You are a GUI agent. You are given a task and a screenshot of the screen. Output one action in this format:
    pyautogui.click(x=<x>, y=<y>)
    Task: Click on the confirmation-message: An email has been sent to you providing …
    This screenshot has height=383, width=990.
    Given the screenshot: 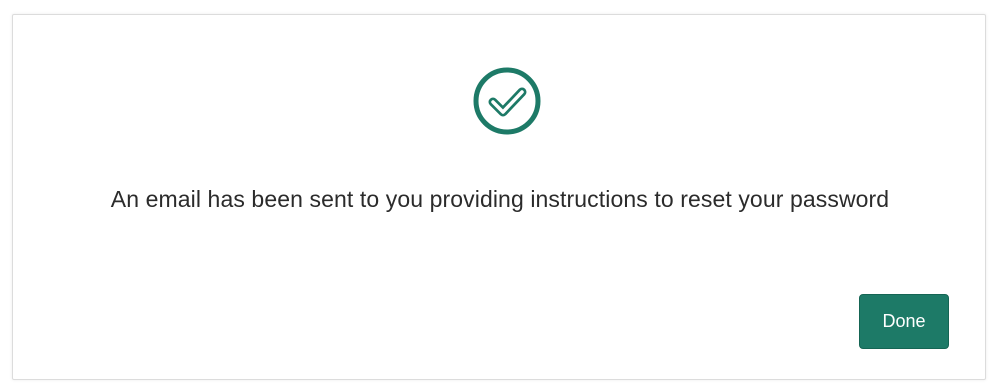 What is the action you would take?
    pyautogui.click(x=500, y=199)
    